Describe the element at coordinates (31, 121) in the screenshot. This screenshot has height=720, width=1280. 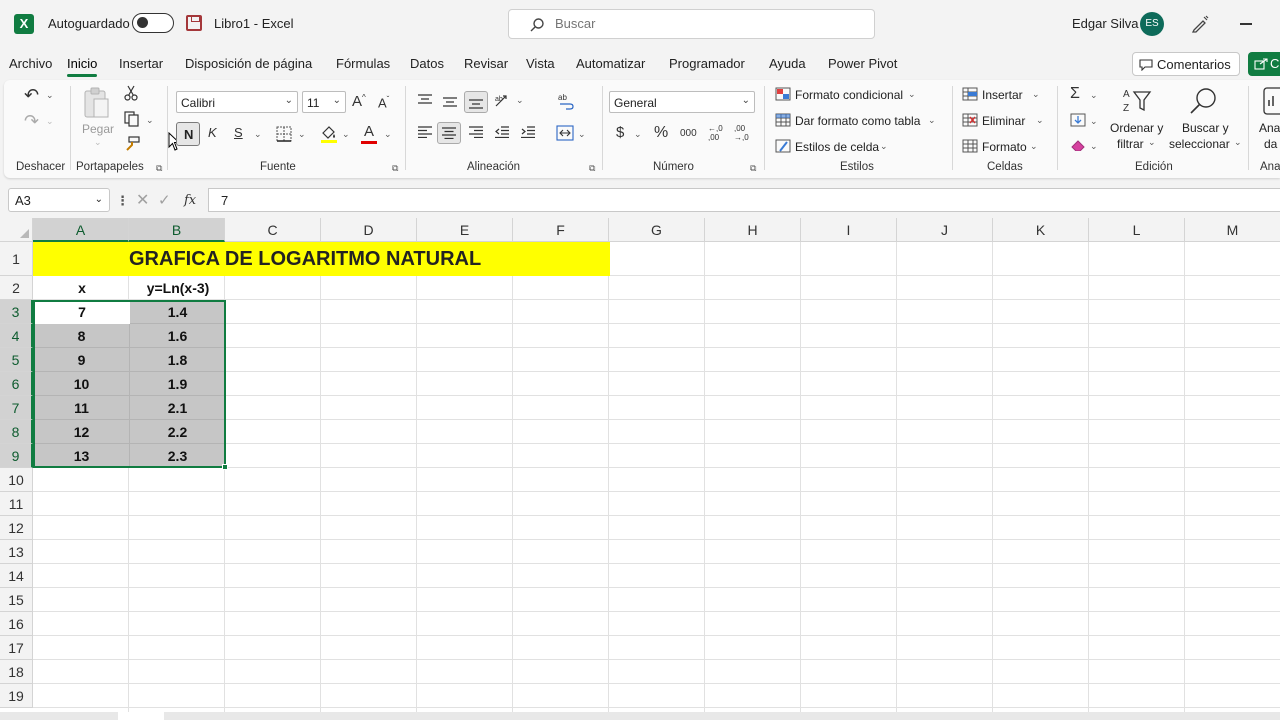
I see `redo-icon: ↷` at that location.